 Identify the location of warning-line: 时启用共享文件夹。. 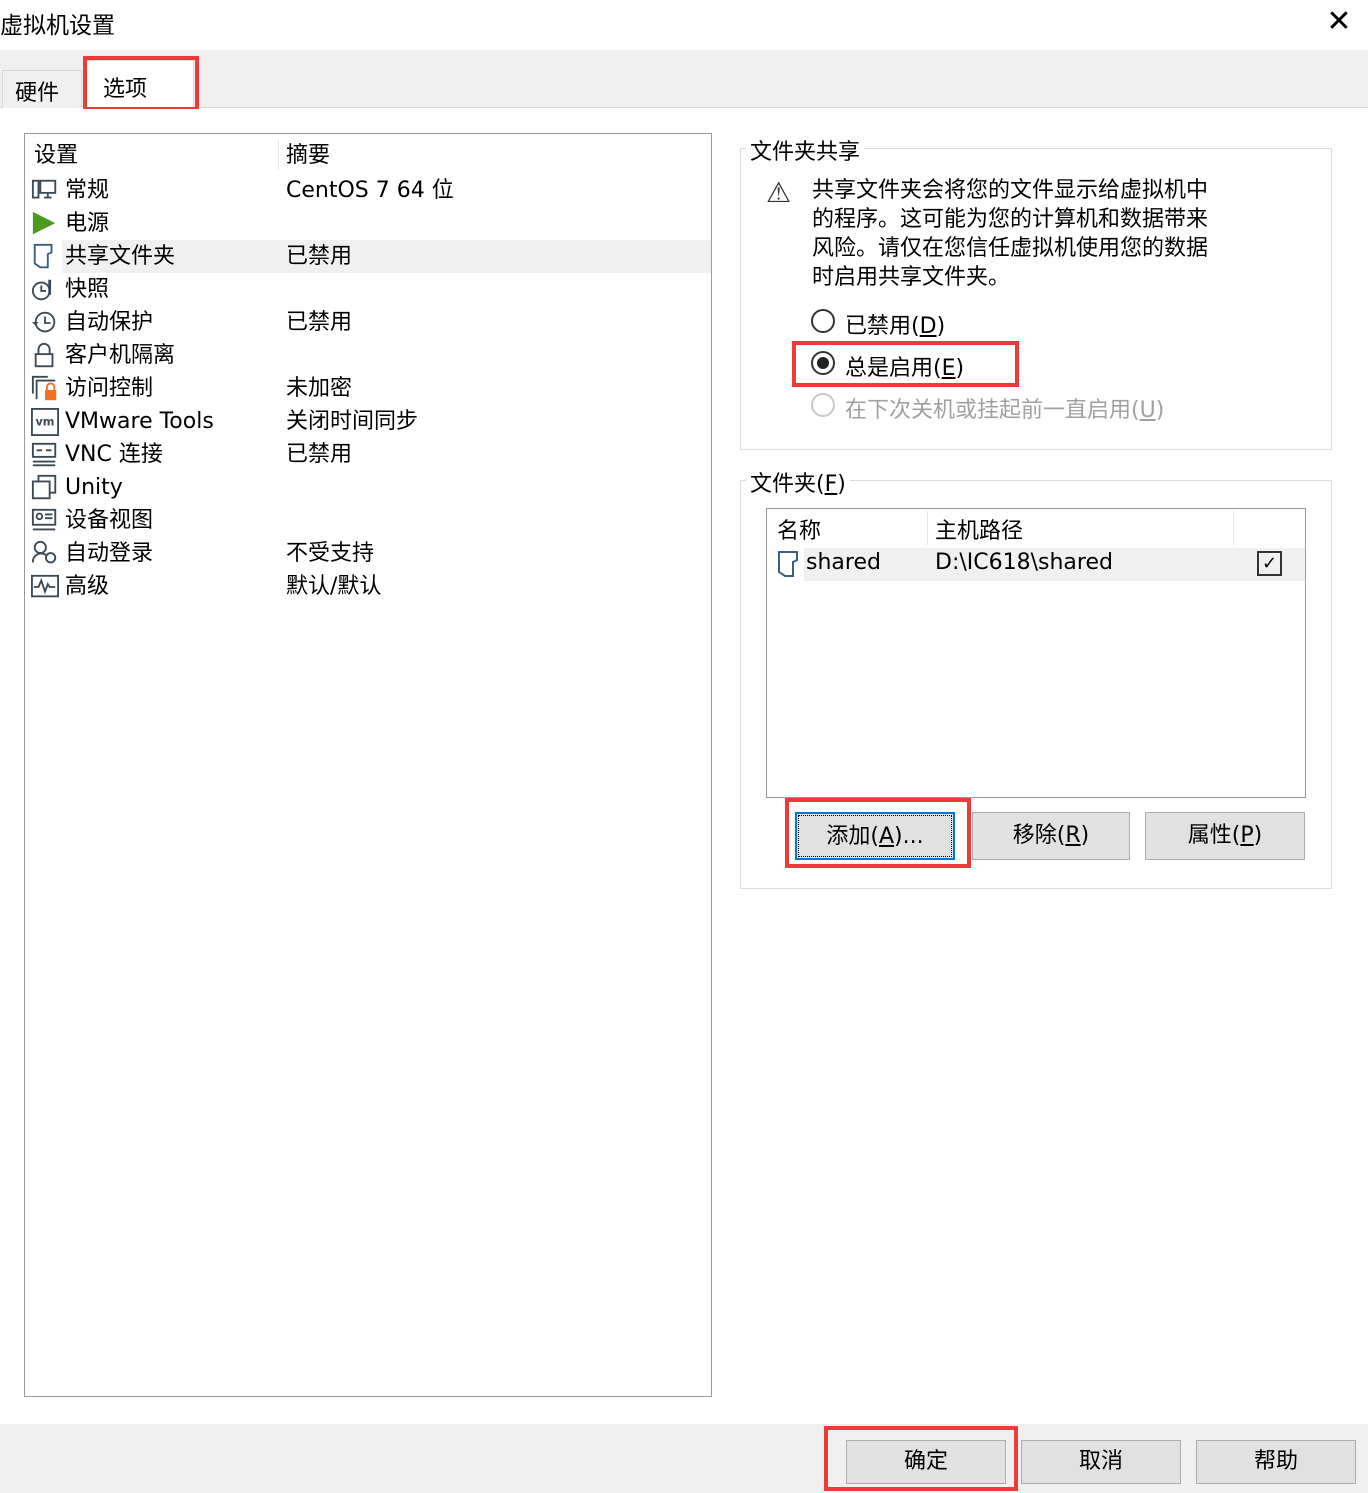
(911, 277).